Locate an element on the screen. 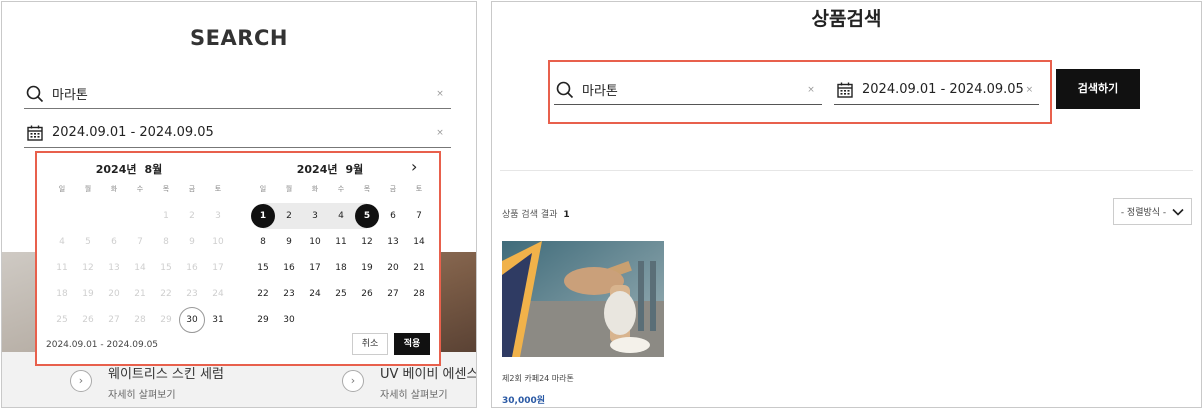 The image size is (1203, 410). weekday-header: 일월화수목금토 is located at coordinates (336, 189).